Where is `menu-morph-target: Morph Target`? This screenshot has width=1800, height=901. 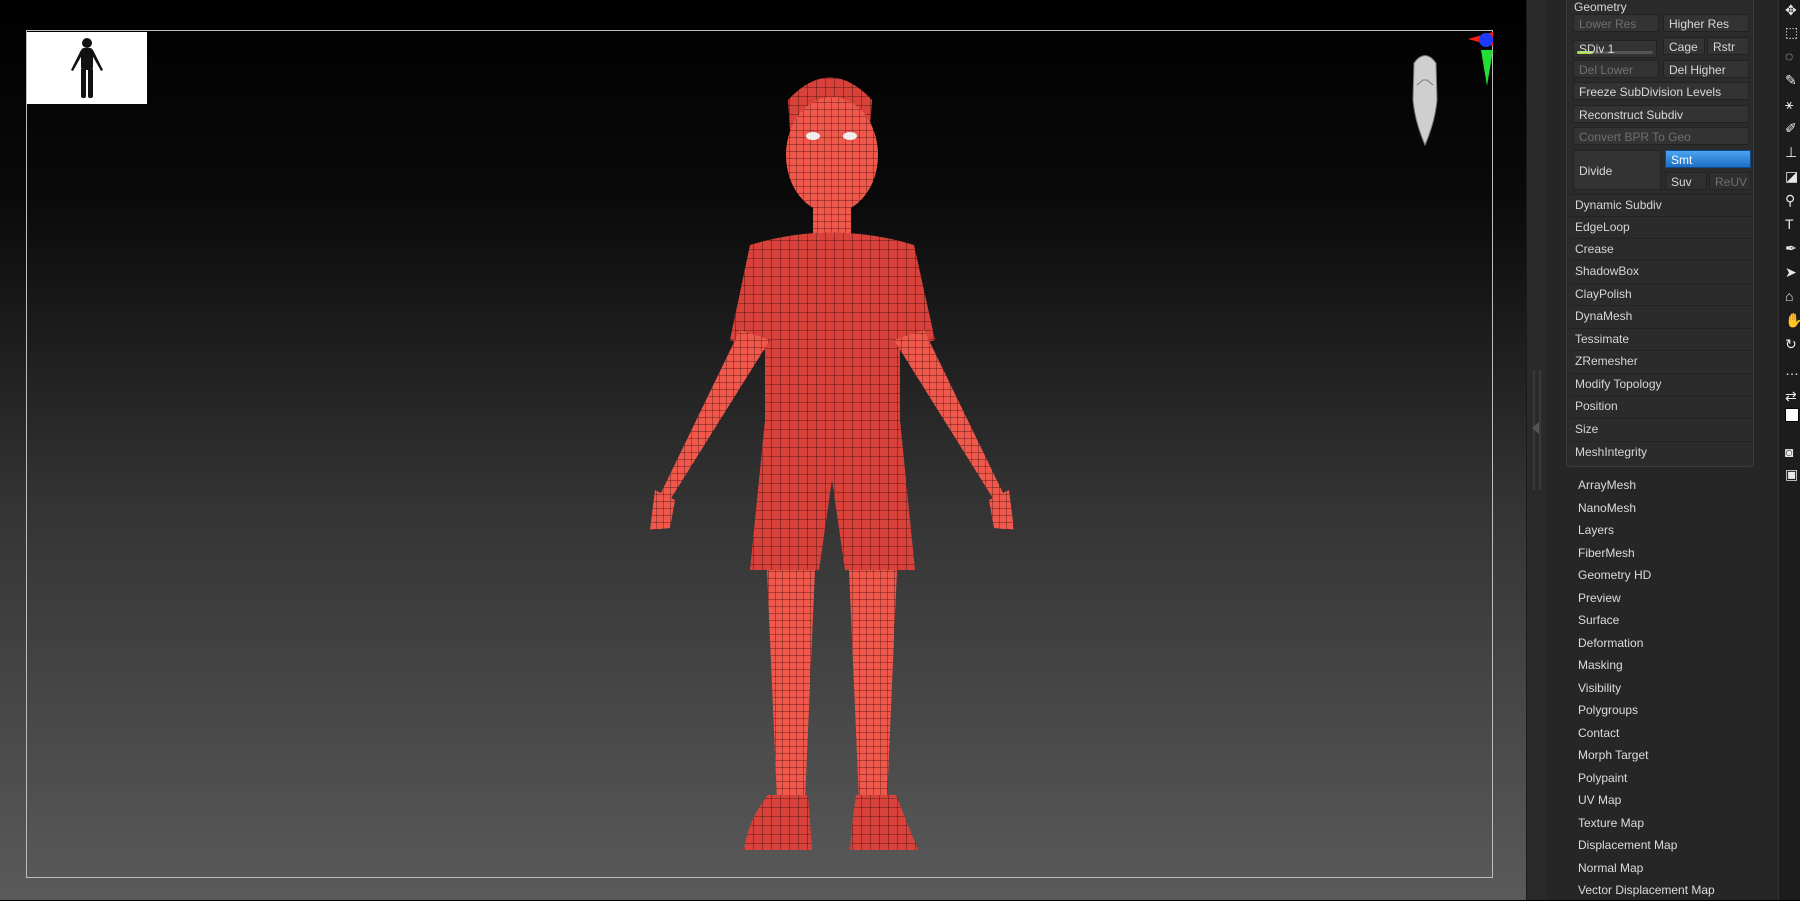 menu-morph-target: Morph Target is located at coordinates (1613, 755).